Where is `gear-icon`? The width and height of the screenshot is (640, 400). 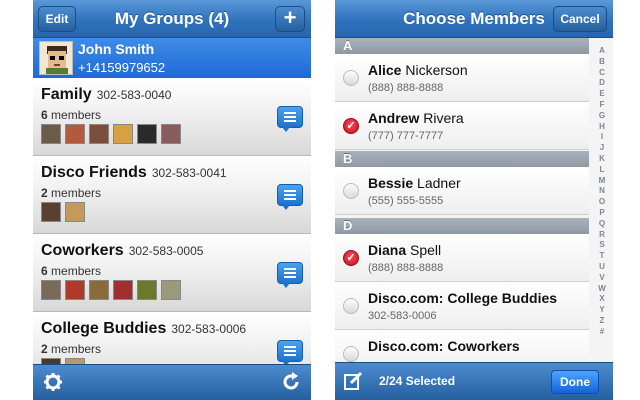 gear-icon is located at coordinates (53, 384).